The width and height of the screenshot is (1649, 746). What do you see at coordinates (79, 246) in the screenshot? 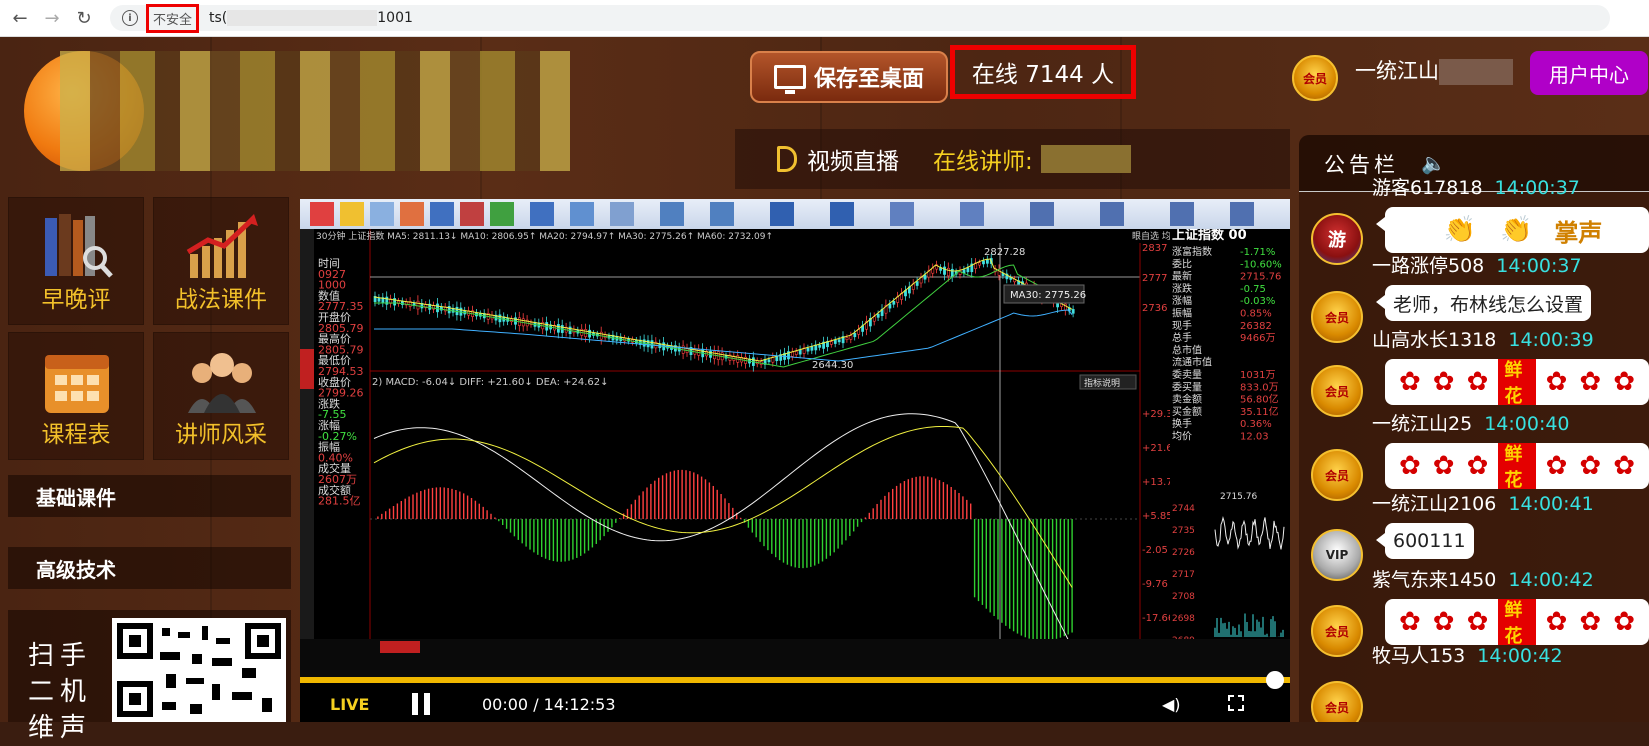
I see `books-icon` at bounding box center [79, 246].